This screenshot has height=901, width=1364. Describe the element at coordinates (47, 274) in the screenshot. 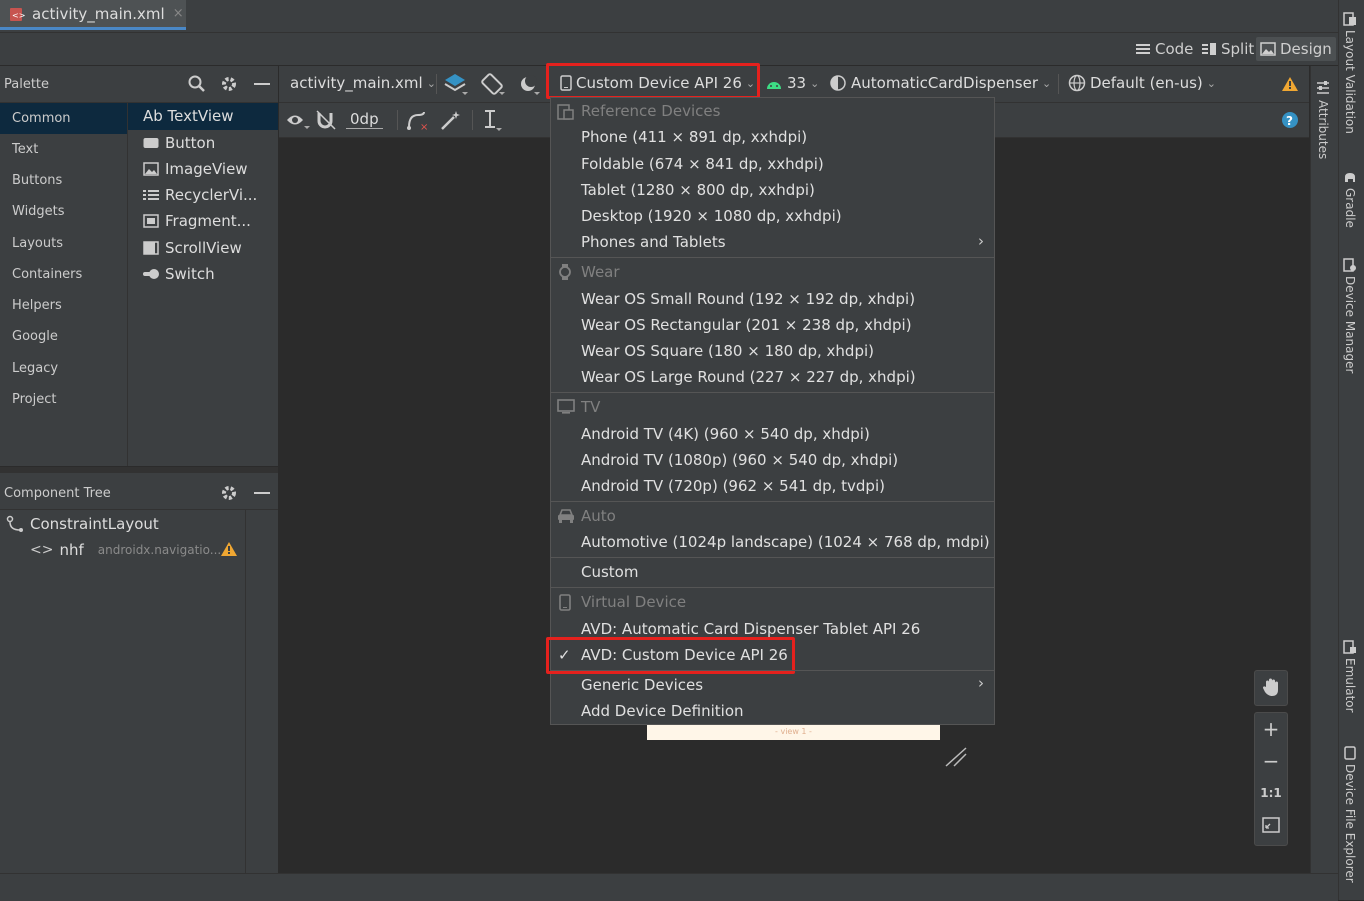

I see `palette-category-containers: Containers` at that location.